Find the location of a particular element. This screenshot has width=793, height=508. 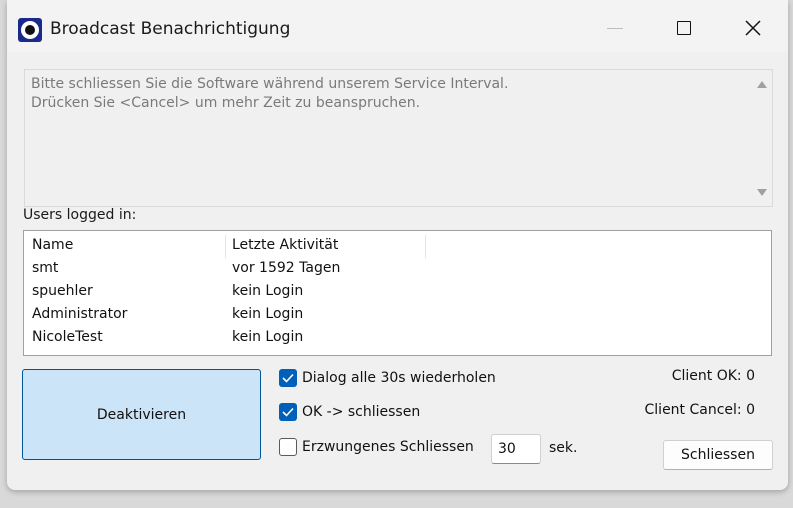

ok-close-checkbox-row: OK -> schliessen is located at coordinates (349, 412).